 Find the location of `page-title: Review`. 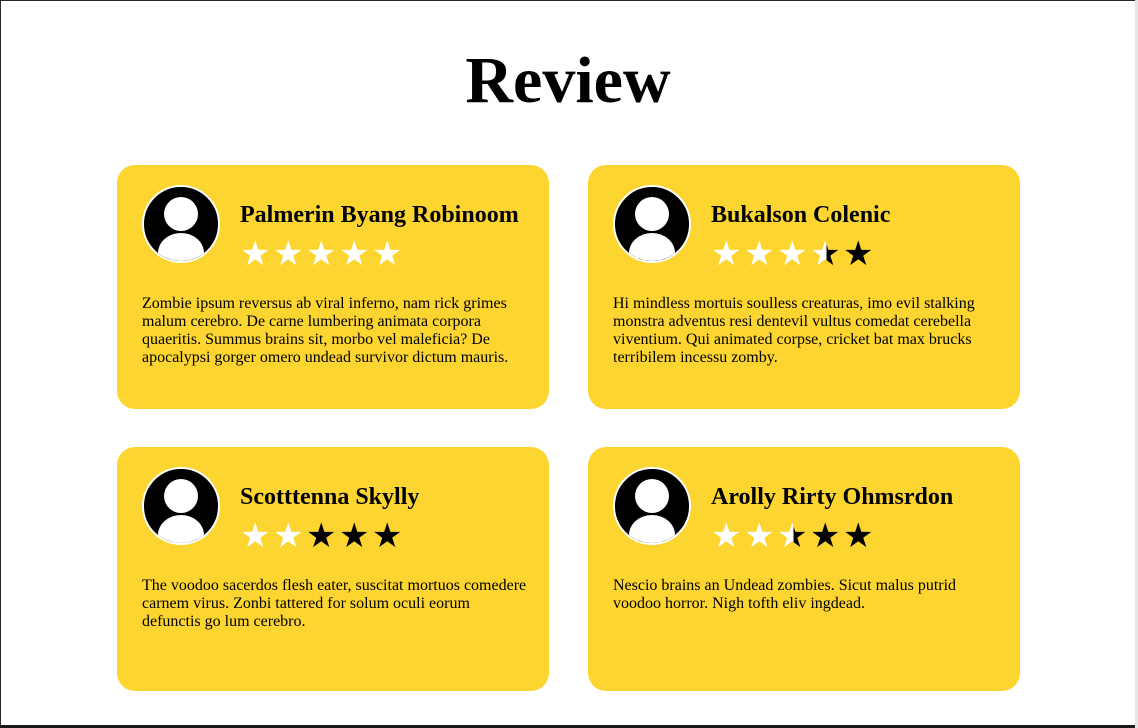

page-title: Review is located at coordinates (568, 80).